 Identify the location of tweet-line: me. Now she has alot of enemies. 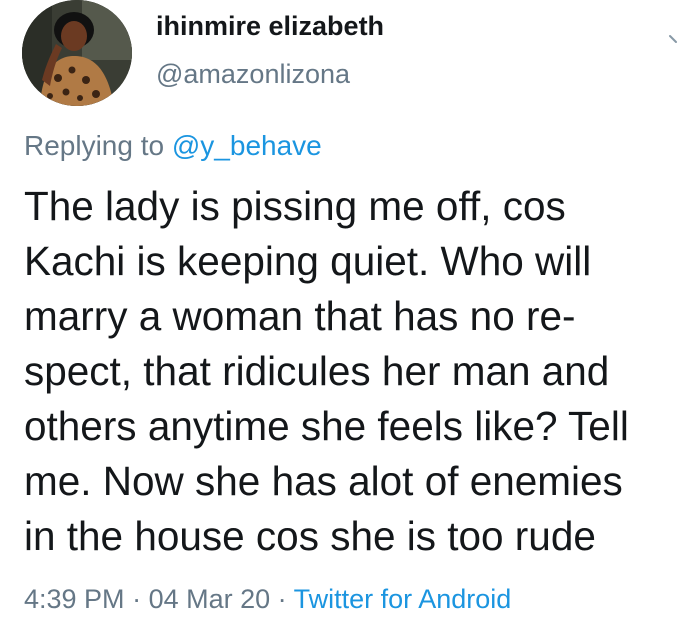
(323, 481).